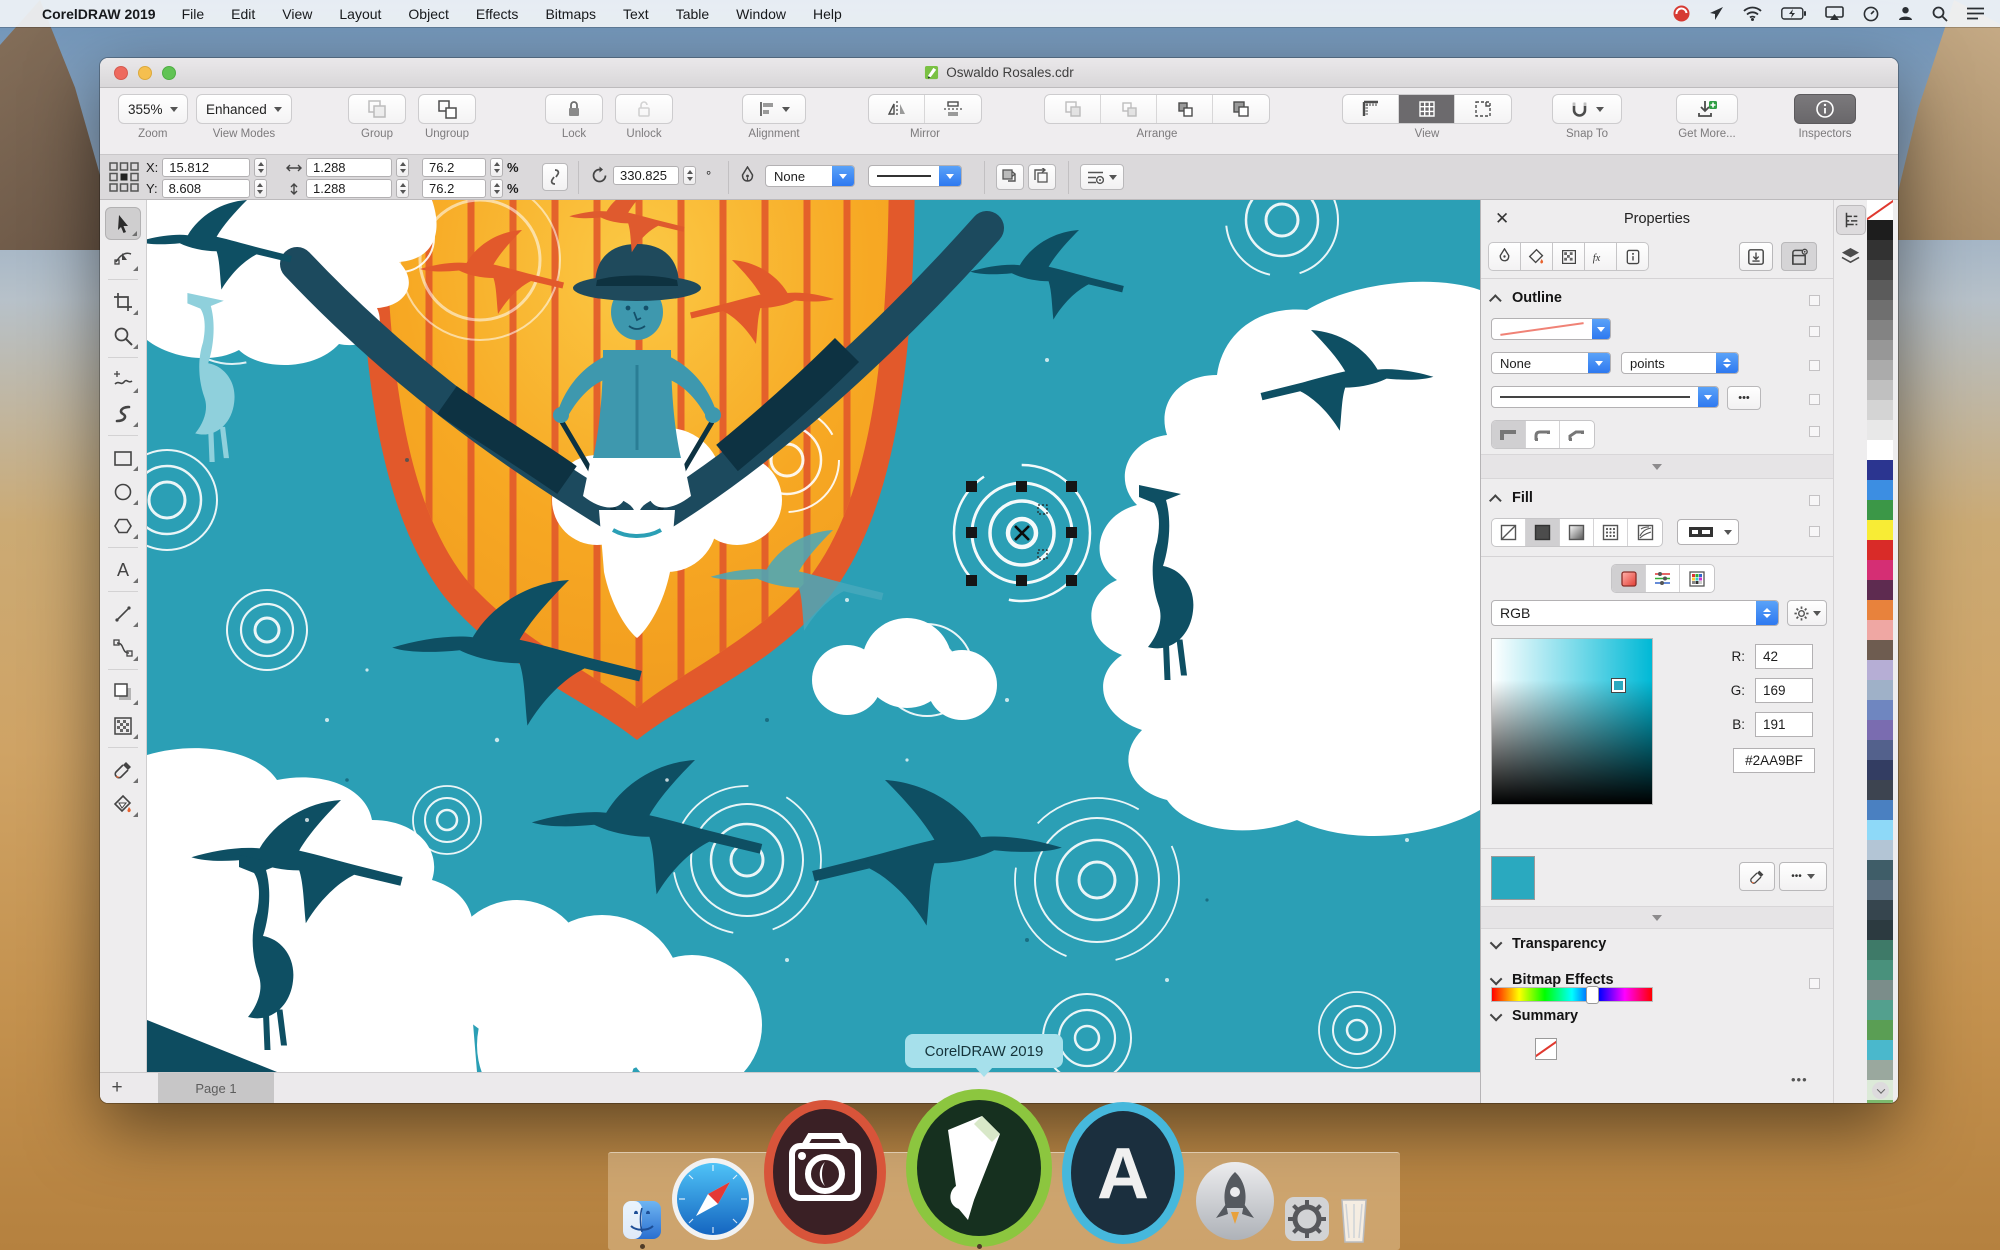 The width and height of the screenshot is (2000, 1250). I want to click on group-button, so click(377, 109).